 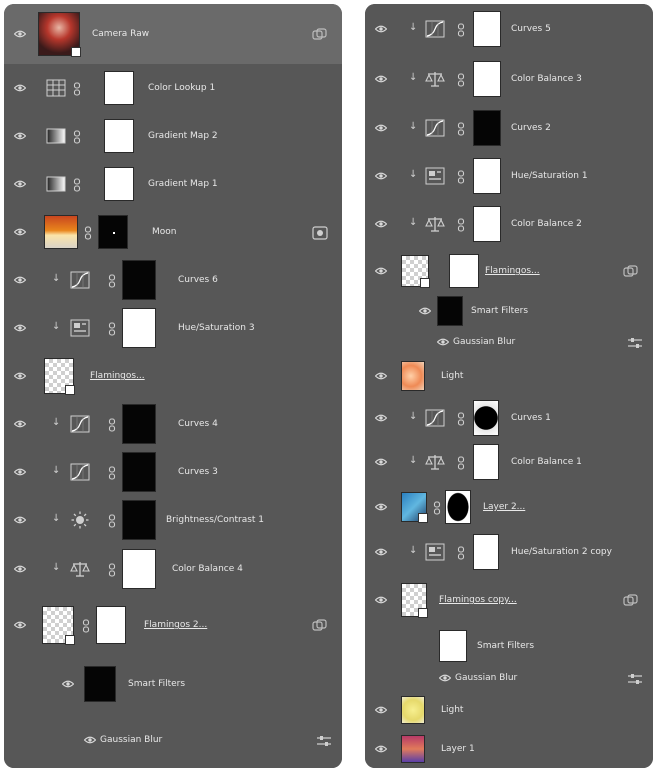 What do you see at coordinates (509, 376) in the screenshot?
I see `layer-row: Light` at bounding box center [509, 376].